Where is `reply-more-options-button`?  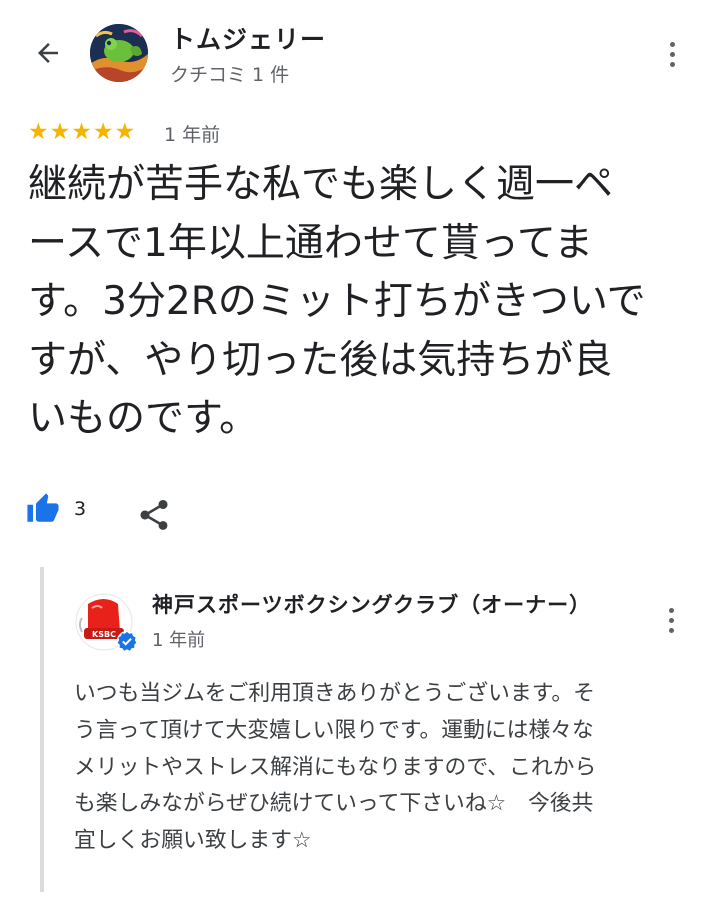 reply-more-options-button is located at coordinates (671, 620).